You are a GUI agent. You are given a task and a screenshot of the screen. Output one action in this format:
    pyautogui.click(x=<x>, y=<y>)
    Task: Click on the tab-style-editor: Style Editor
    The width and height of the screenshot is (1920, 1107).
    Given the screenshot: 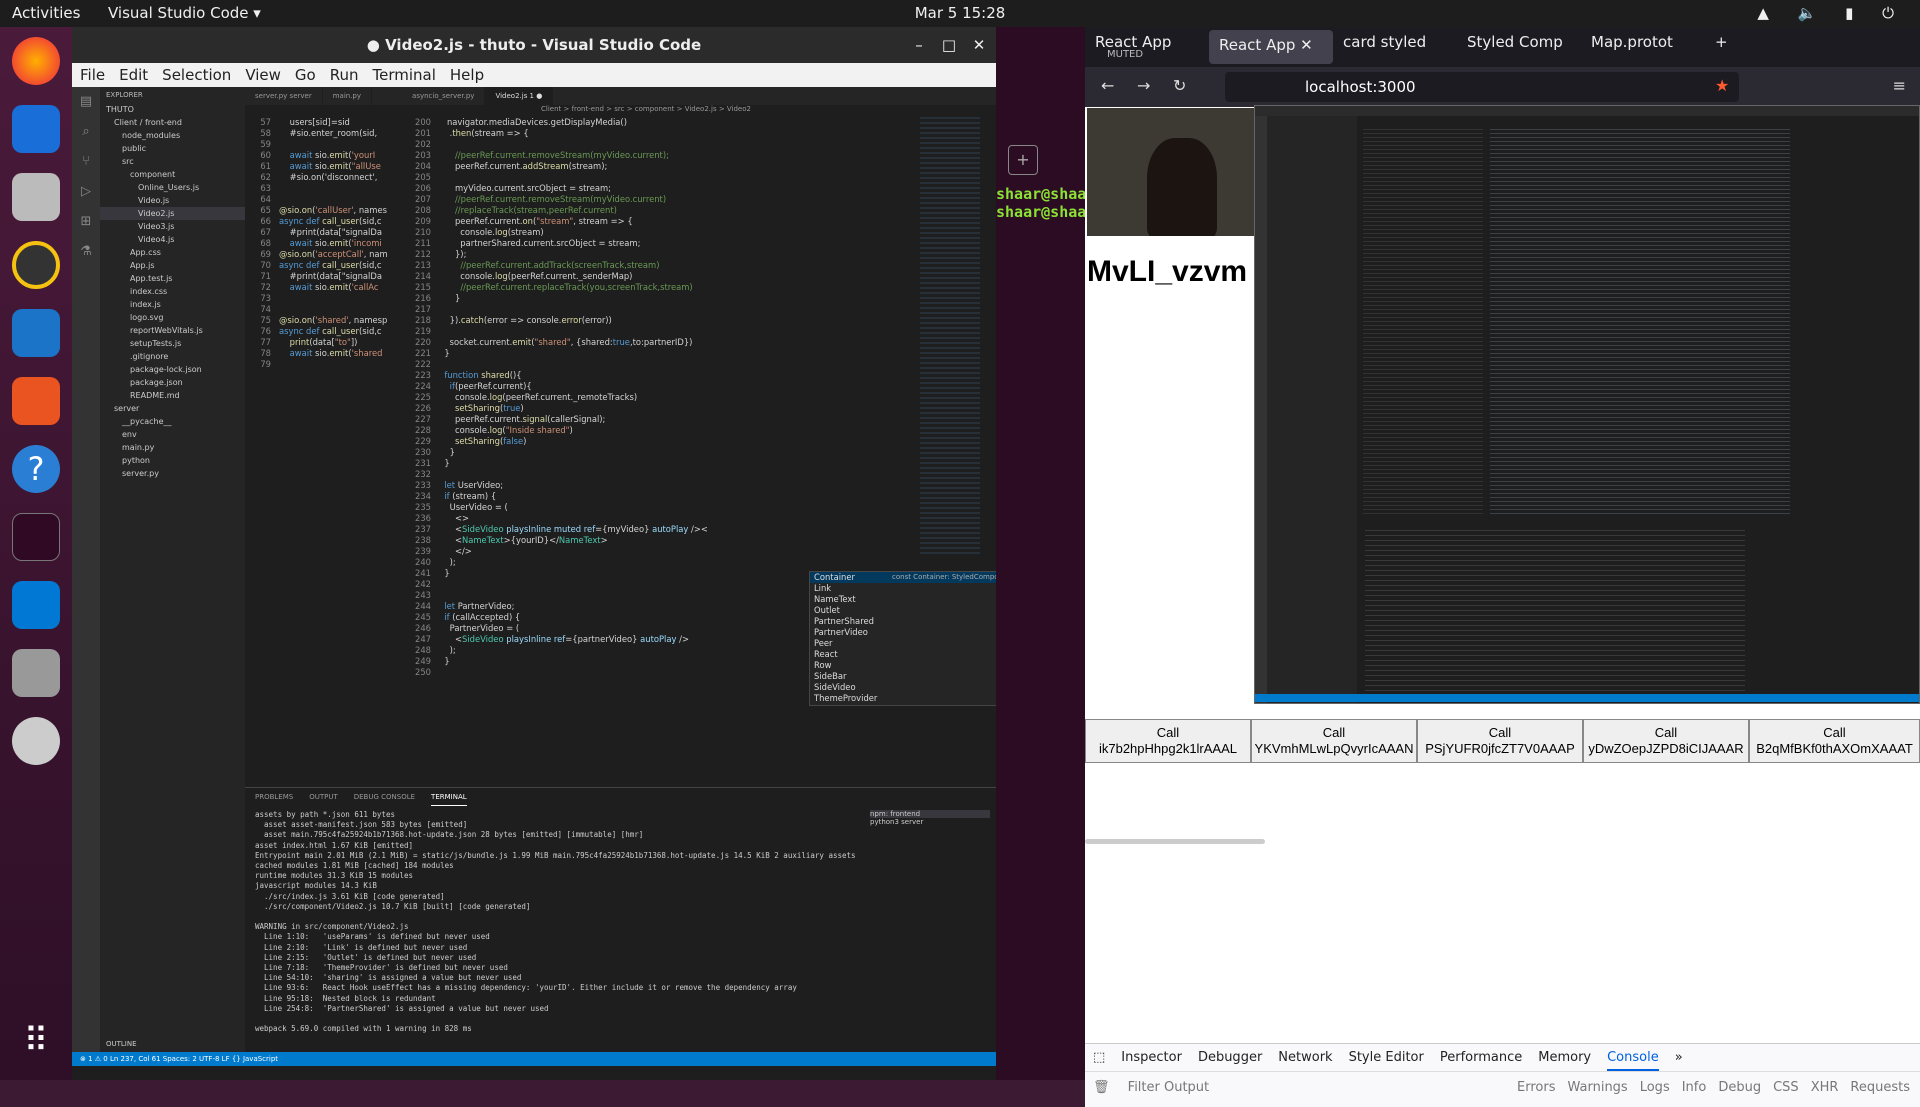 What is the action you would take?
    pyautogui.click(x=1386, y=1057)
    